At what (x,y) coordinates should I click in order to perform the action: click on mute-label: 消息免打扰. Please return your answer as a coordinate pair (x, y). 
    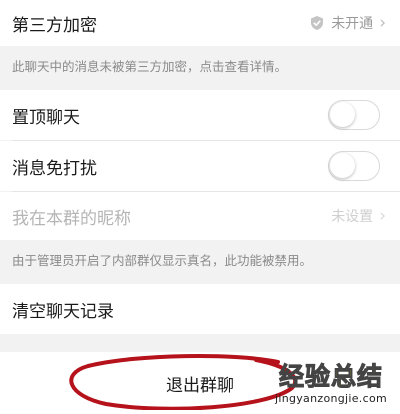
    Looking at the image, I should click on (54, 168).